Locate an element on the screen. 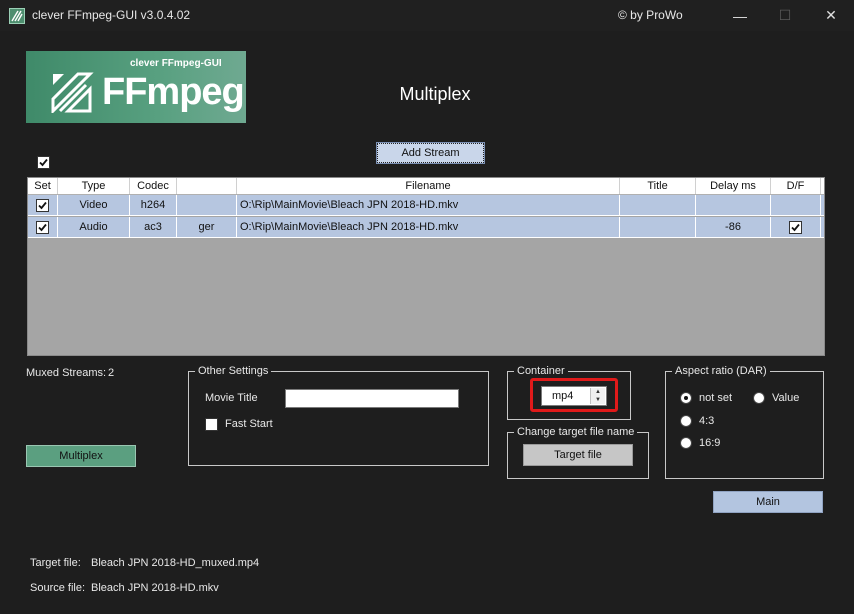  column-header-filename: Filename is located at coordinates (428, 186).